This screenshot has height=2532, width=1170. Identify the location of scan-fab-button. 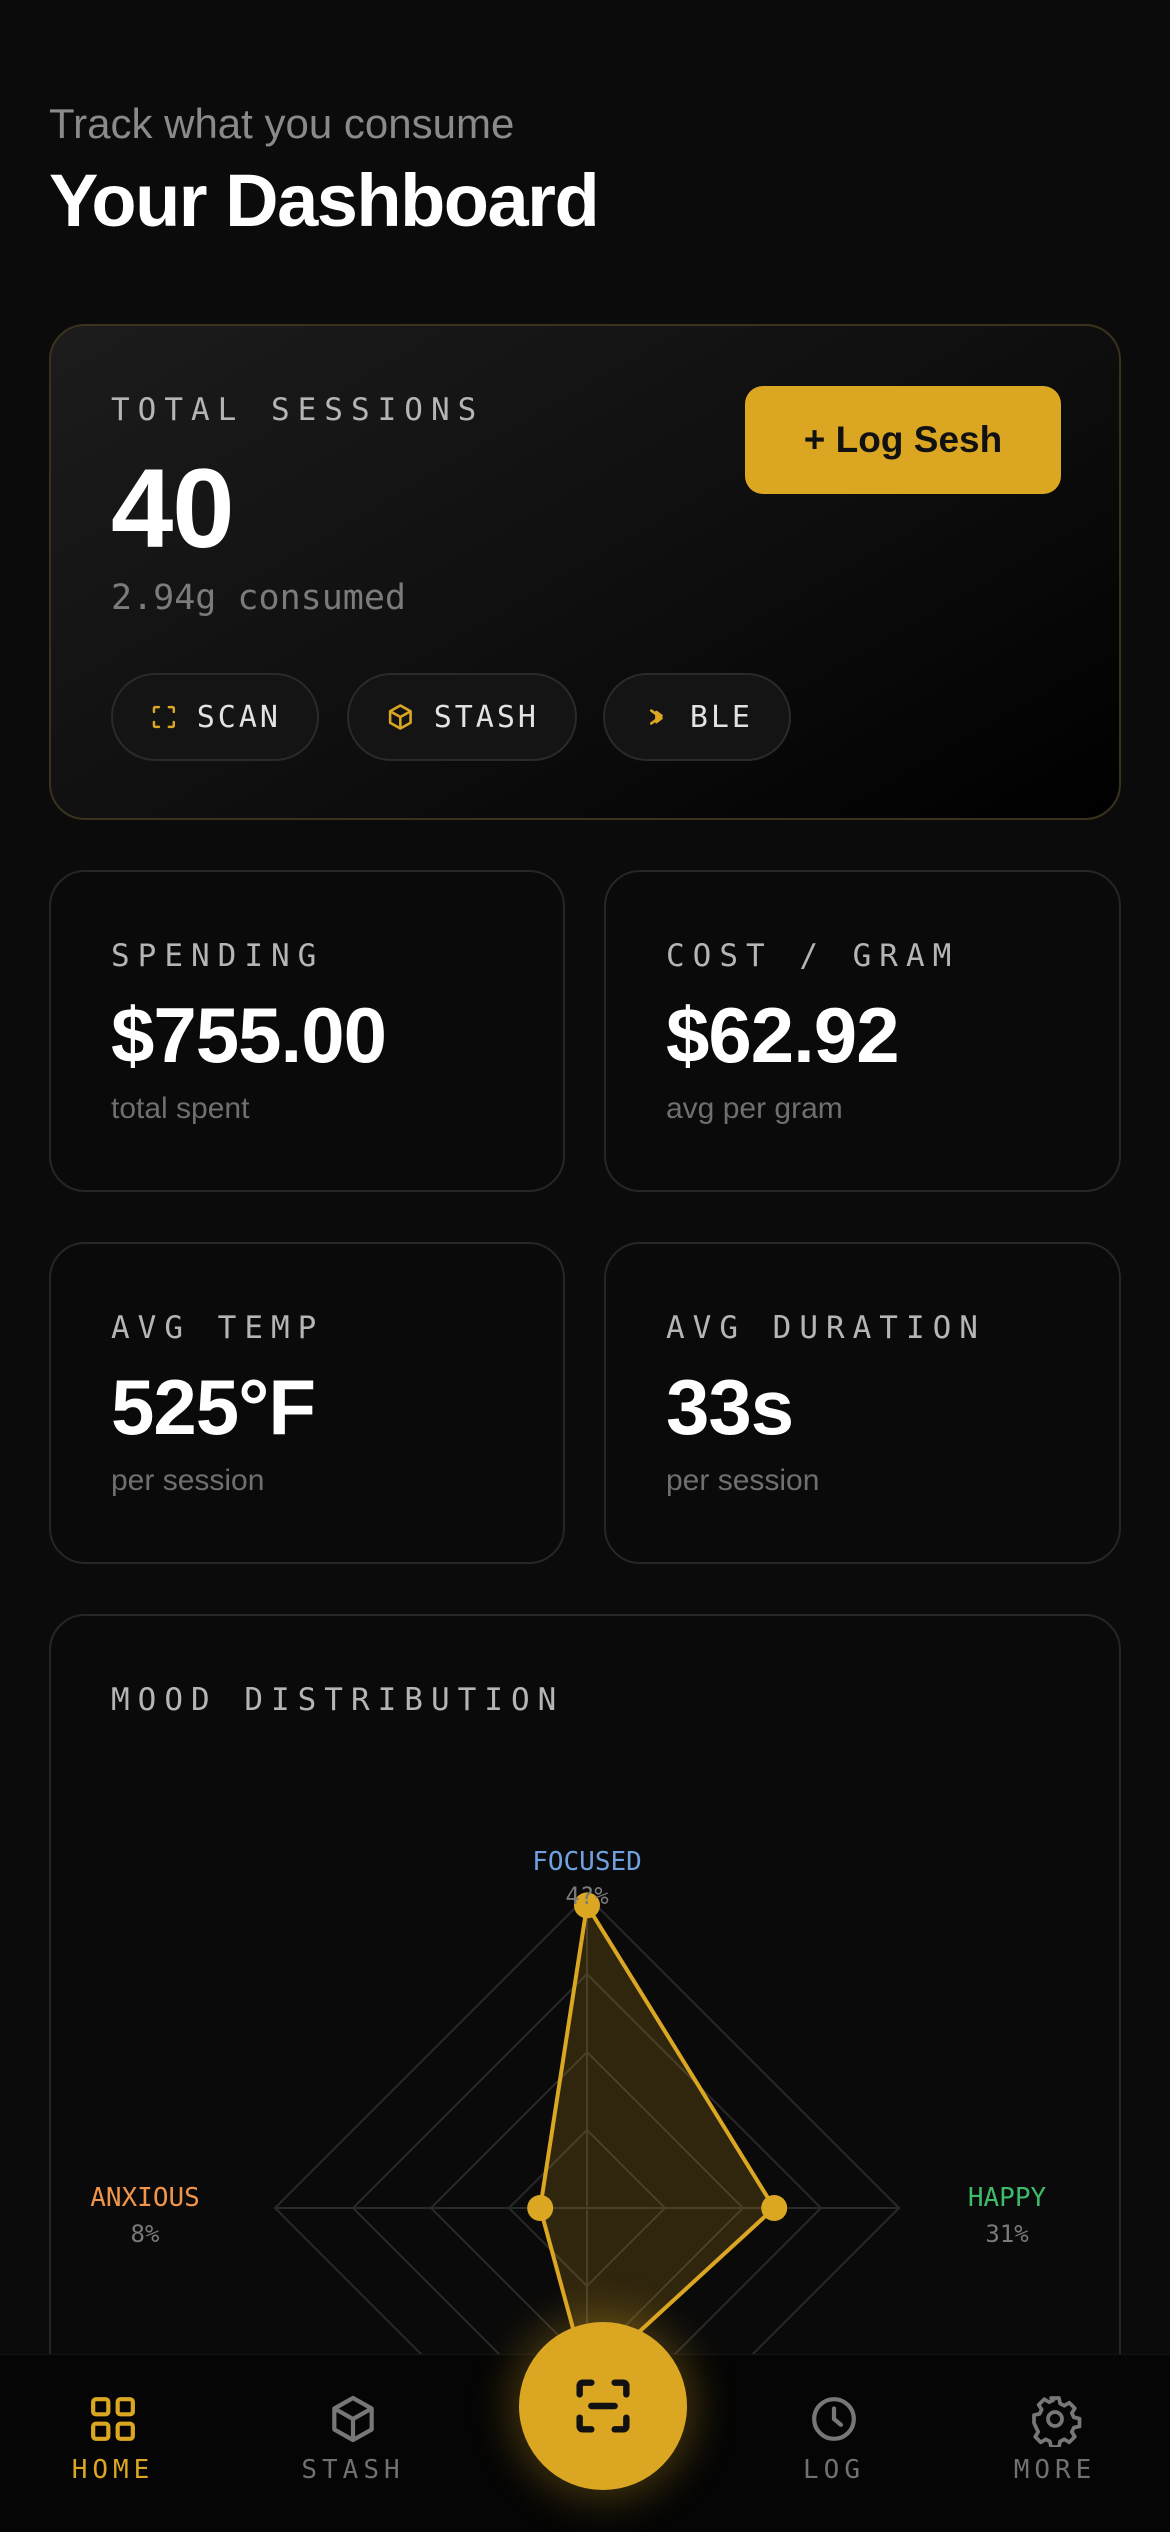
(603, 2406).